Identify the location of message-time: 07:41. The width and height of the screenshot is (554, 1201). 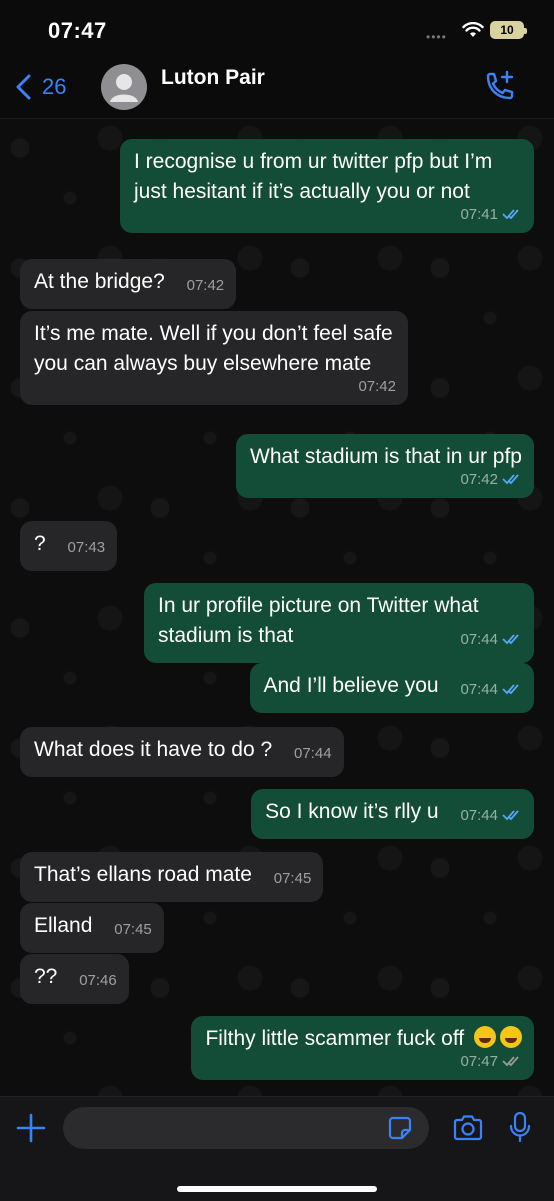
(479, 214).